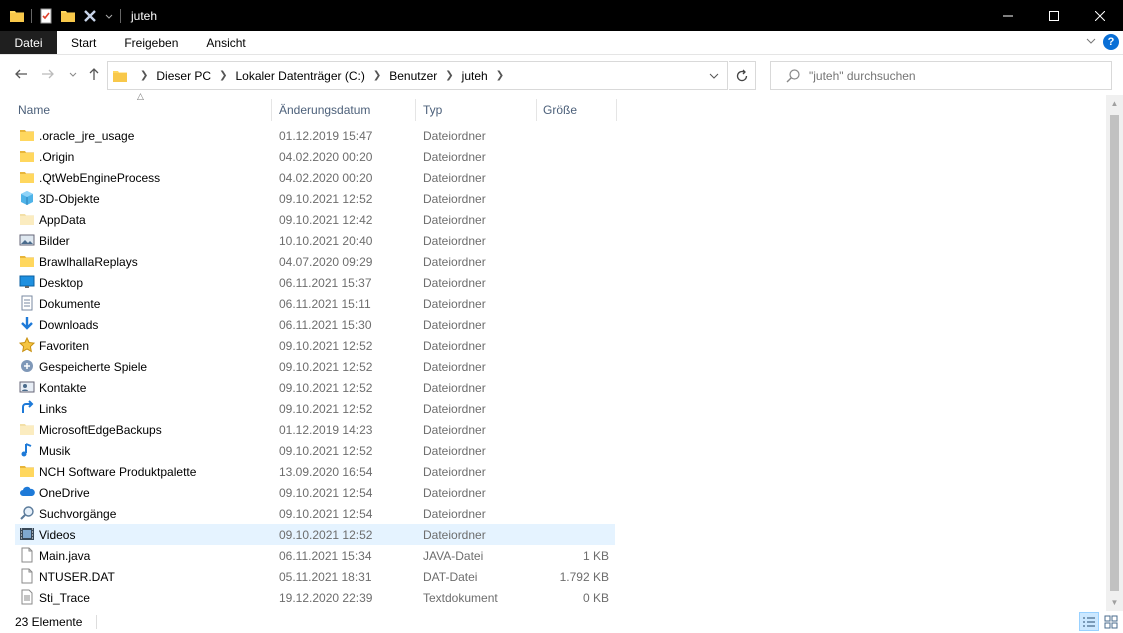 This screenshot has width=1123, height=633. I want to click on file-row: Desktop 06.11.2021 15:37 Dateiordner, so click(315, 282).